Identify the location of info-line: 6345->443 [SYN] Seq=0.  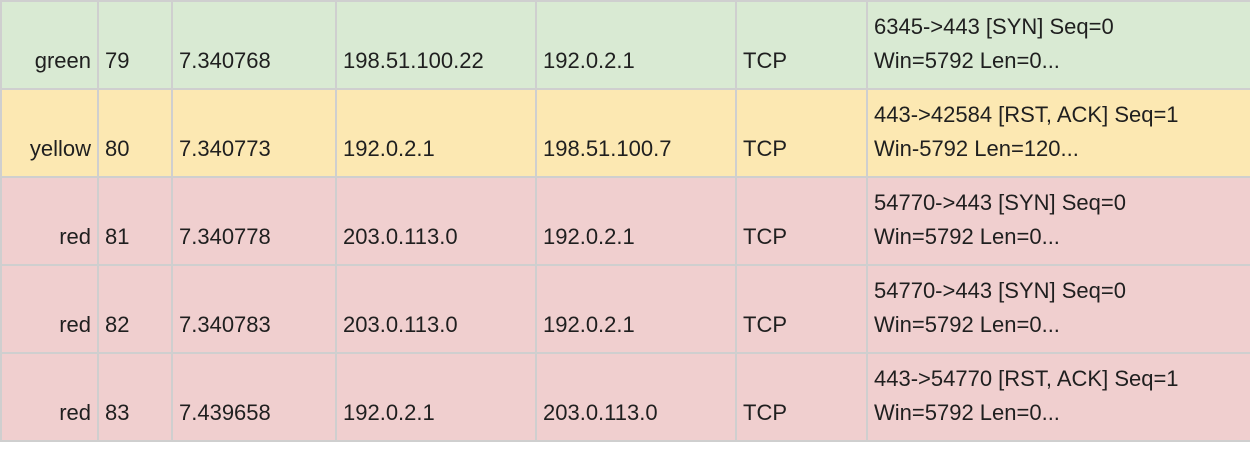
(994, 26).